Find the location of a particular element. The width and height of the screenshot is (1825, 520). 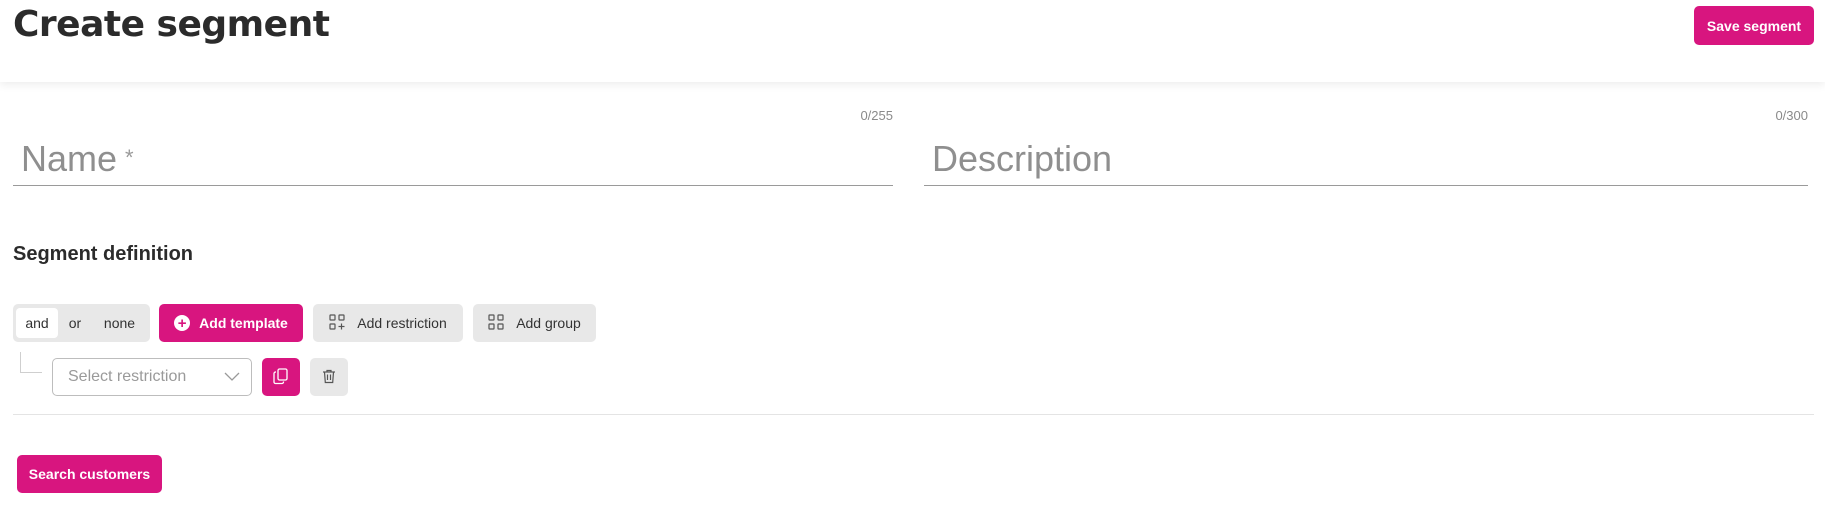

select-restriction-placeholder: Select restriction is located at coordinates (127, 376).